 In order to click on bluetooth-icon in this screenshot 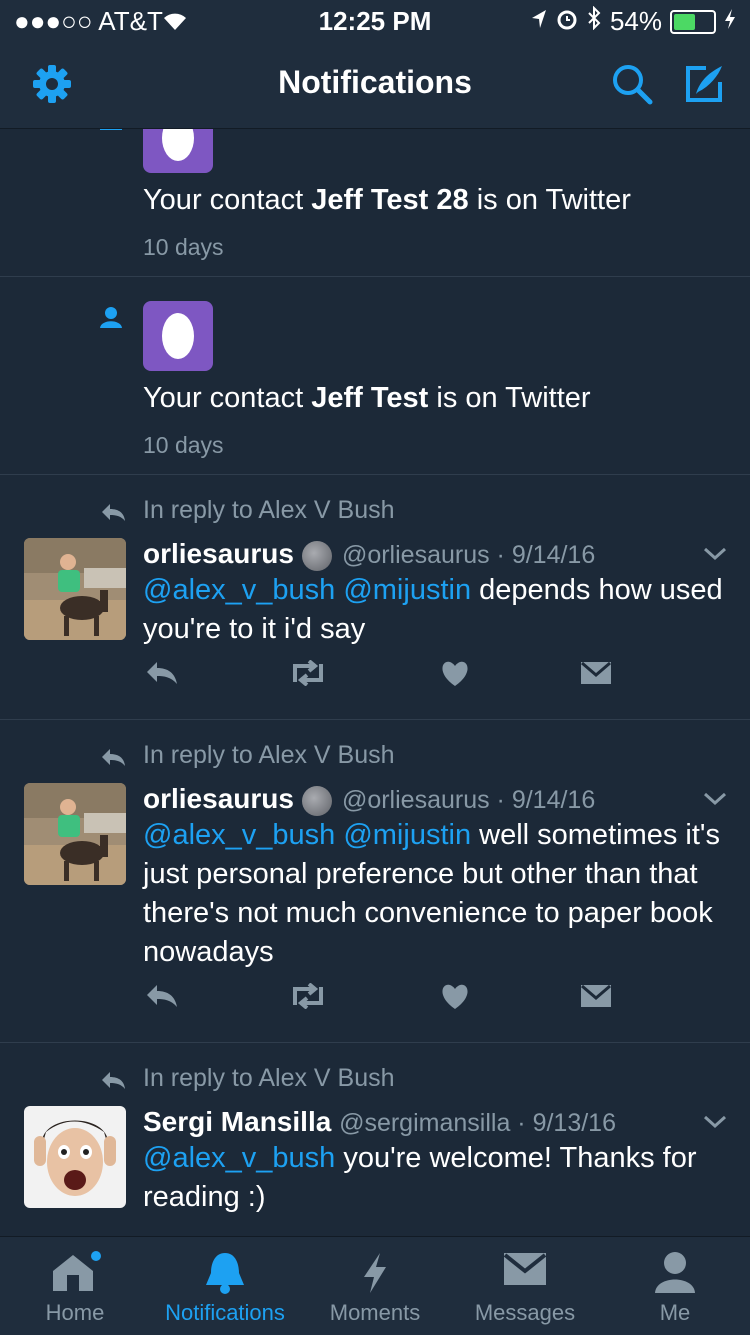, I will do `click(594, 21)`.